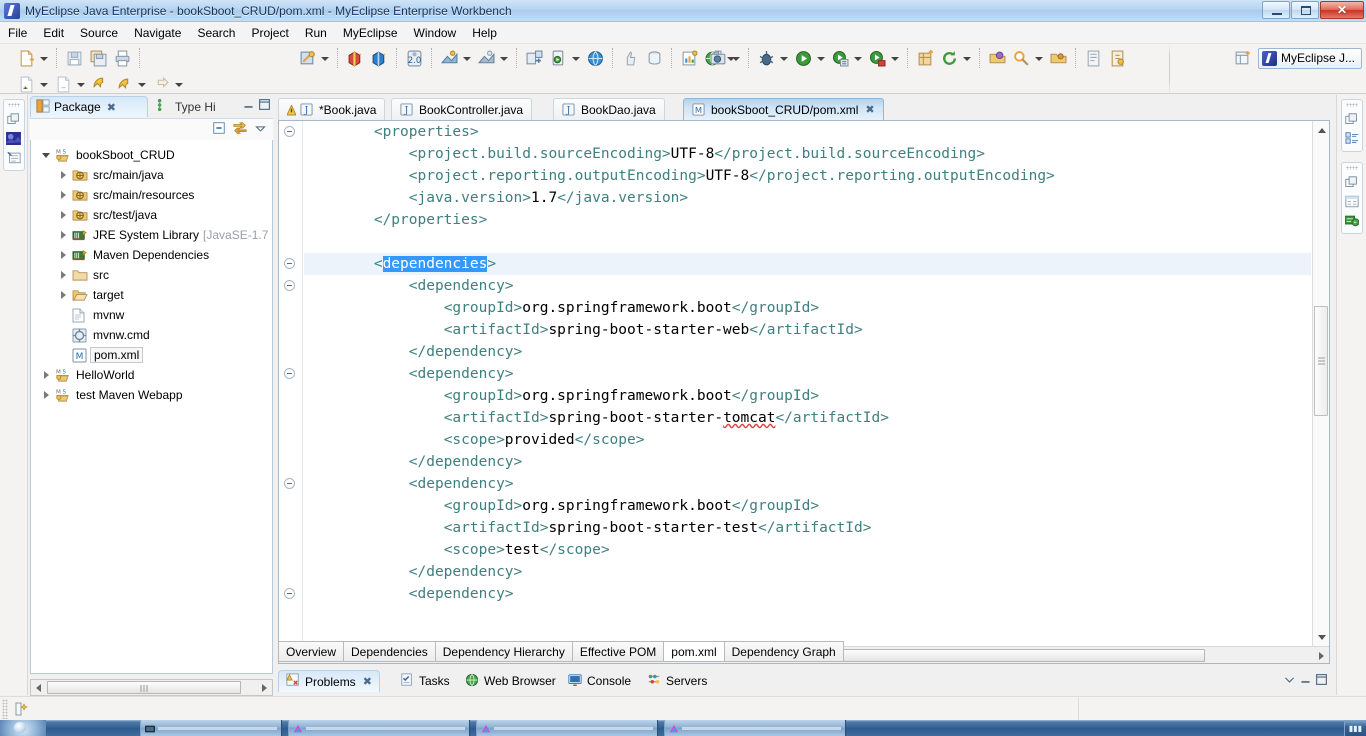  Describe the element at coordinates (307, 58) in the screenshot. I see `build-all-icon` at that location.